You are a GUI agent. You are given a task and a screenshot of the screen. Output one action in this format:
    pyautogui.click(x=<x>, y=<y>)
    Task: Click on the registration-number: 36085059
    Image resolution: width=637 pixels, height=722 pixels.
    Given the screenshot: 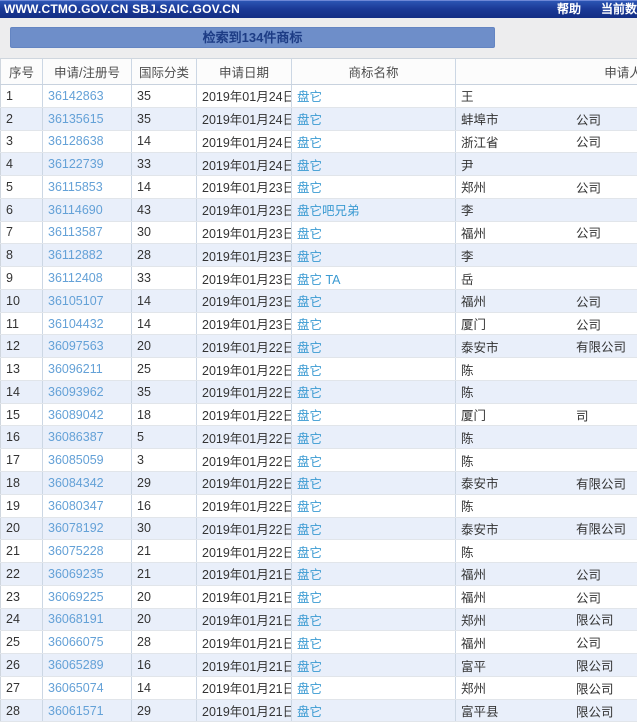 What is the action you would take?
    pyautogui.click(x=87, y=460)
    